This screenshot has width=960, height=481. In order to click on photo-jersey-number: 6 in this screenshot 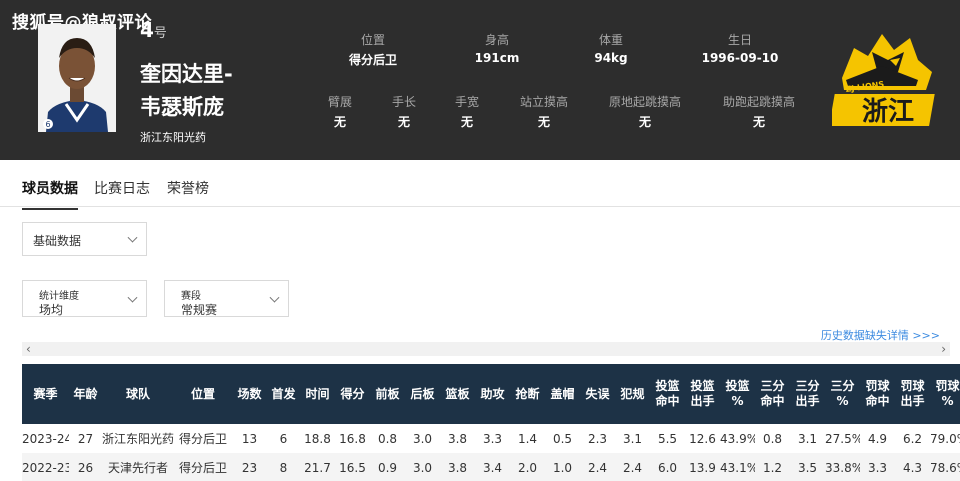, I will do `click(47, 124)`.